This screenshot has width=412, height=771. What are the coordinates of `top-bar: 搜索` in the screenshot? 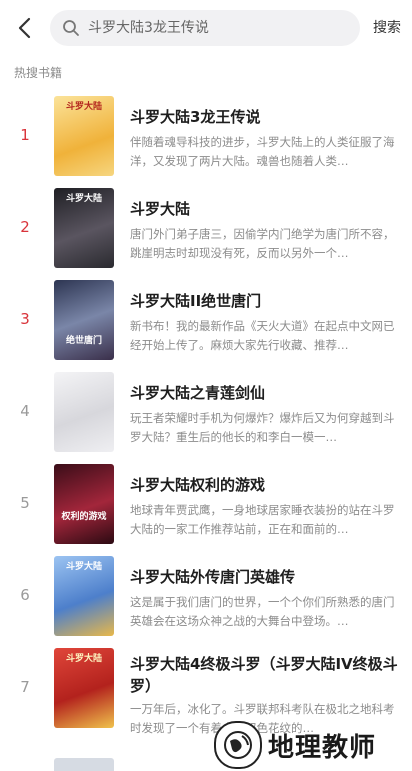 It's located at (206, 28).